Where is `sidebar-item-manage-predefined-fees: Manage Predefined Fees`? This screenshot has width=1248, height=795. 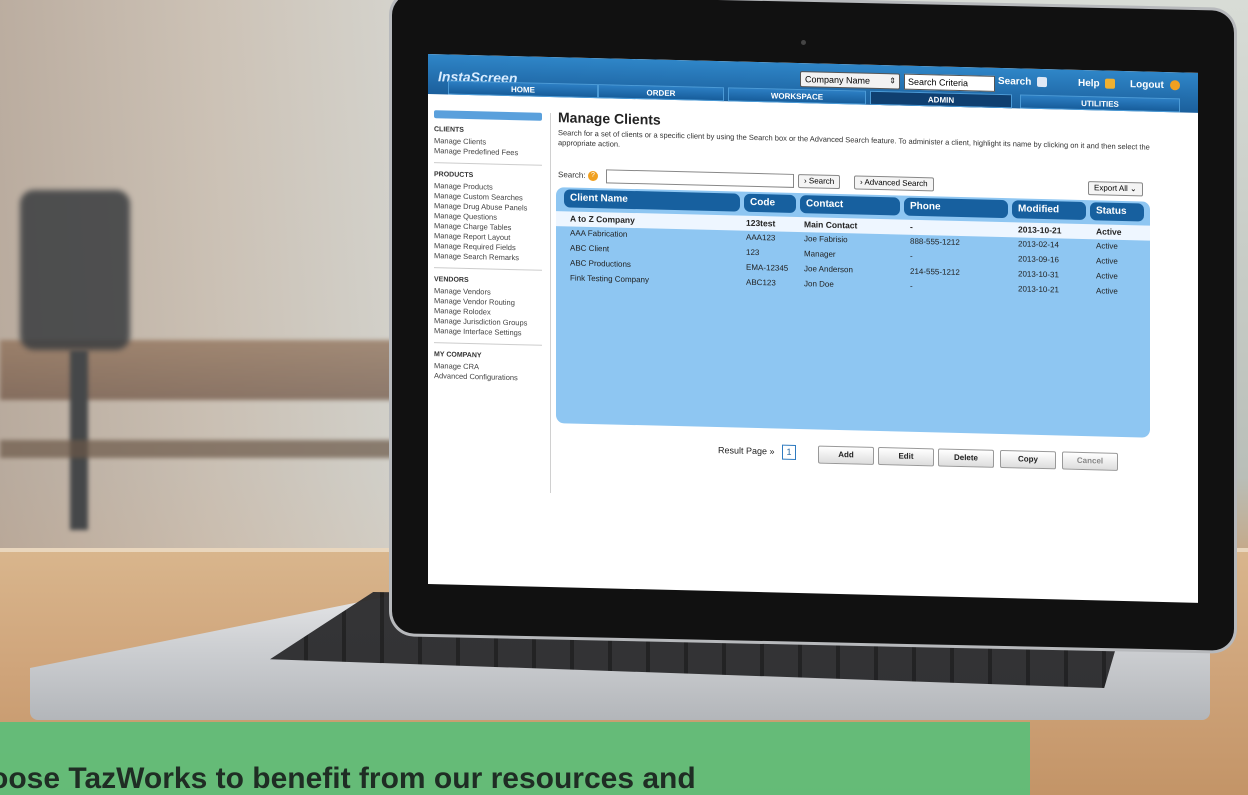 sidebar-item-manage-predefined-fees: Manage Predefined Fees is located at coordinates (488, 152).